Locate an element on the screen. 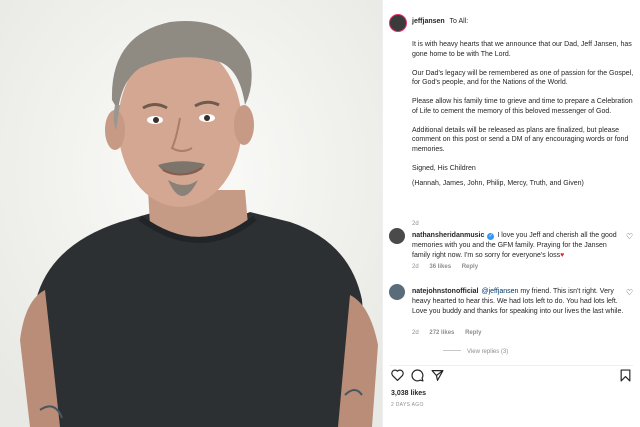 Image resolution: width=640 pixels, height=427 pixels. likes-count: 3,038 likes is located at coordinates (408, 393).